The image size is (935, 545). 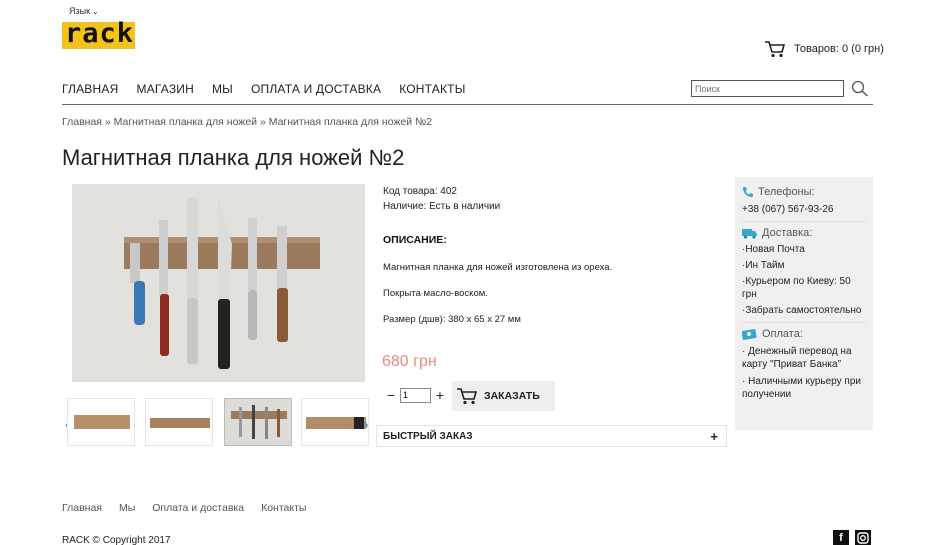 What do you see at coordinates (804, 334) in the screenshot?
I see `payment-heading: Оплата:` at bounding box center [804, 334].